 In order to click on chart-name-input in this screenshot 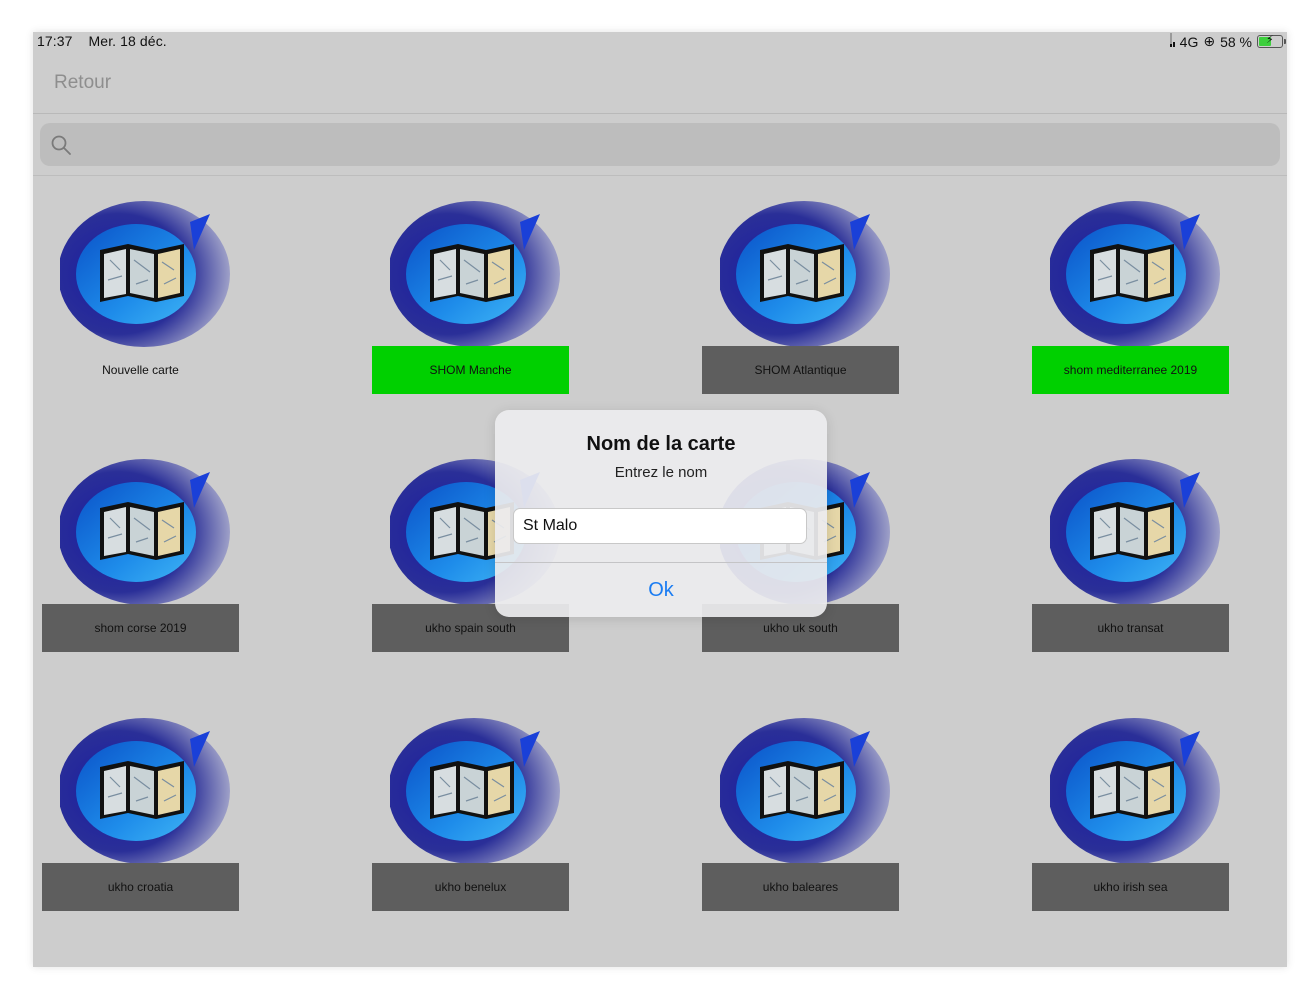, I will do `click(660, 526)`.